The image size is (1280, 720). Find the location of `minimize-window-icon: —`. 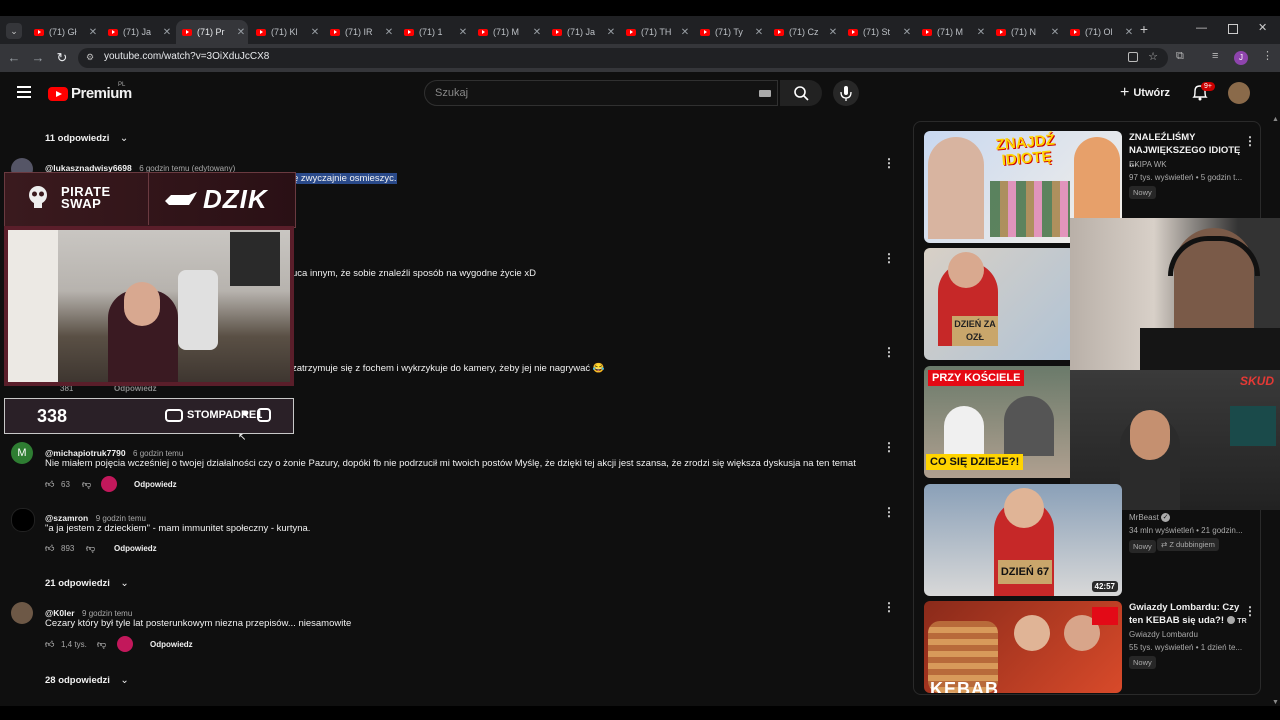

minimize-window-icon: — is located at coordinates (1201, 28).